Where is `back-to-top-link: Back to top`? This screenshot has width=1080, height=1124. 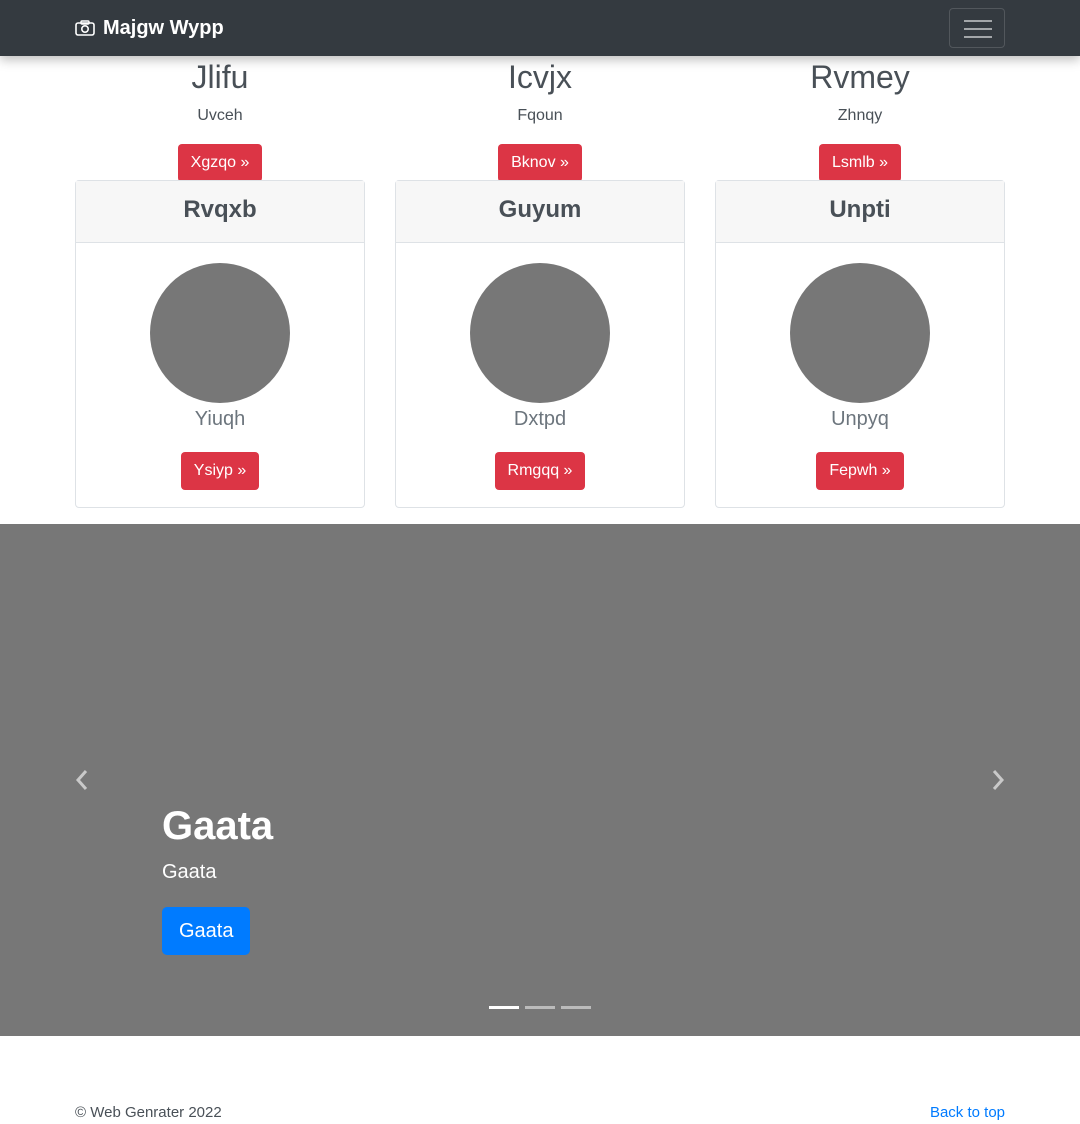 back-to-top-link: Back to top is located at coordinates (967, 1113).